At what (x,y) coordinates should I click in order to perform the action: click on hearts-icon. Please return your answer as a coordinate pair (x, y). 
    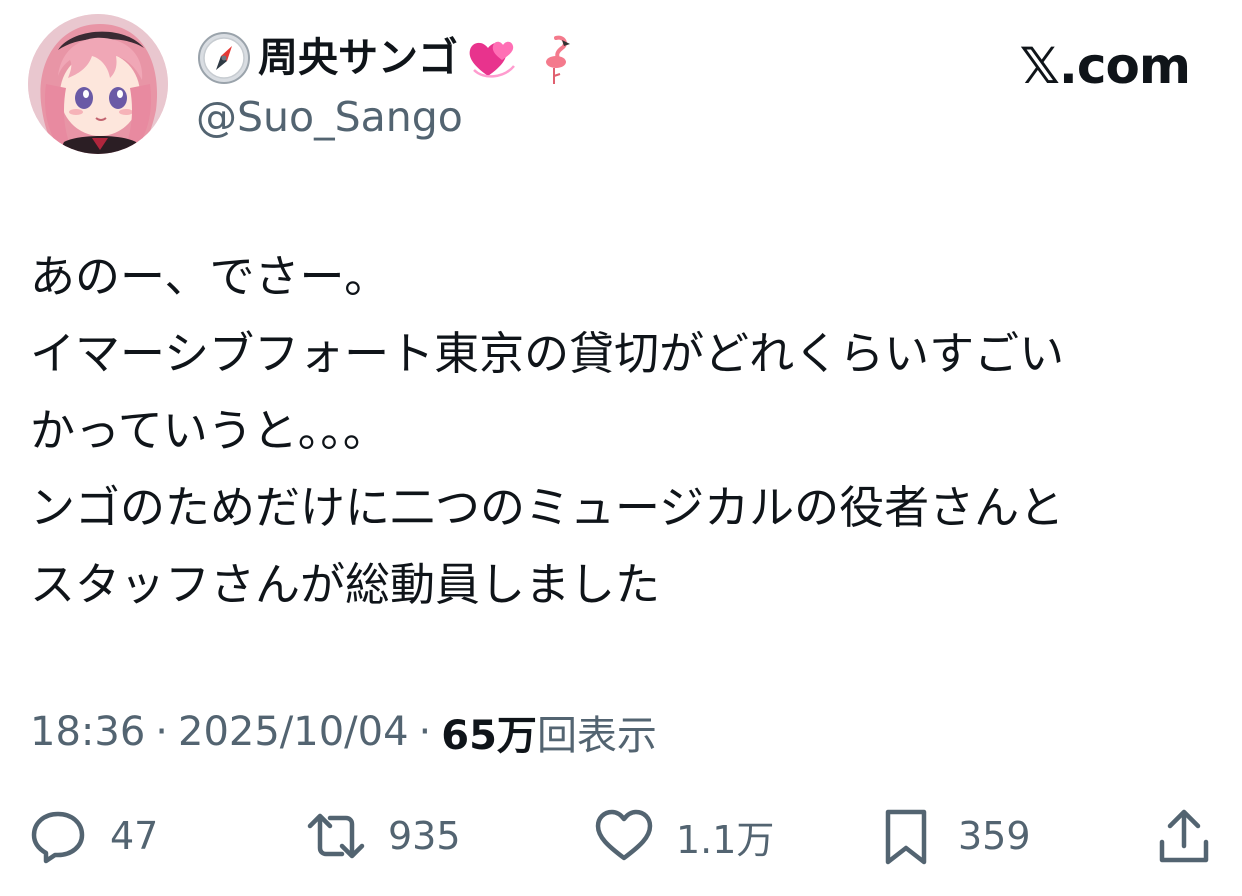
    Looking at the image, I should click on (492, 58).